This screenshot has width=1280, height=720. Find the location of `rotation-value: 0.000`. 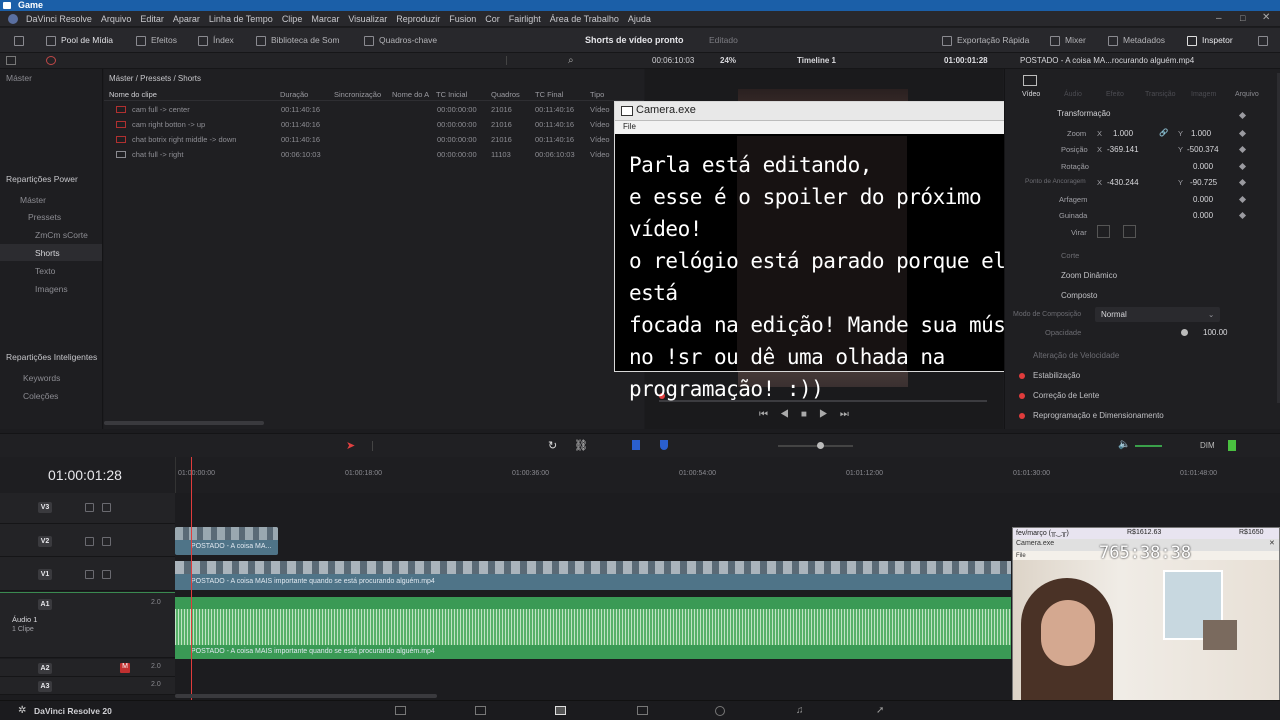

rotation-value: 0.000 is located at coordinates (1203, 166).